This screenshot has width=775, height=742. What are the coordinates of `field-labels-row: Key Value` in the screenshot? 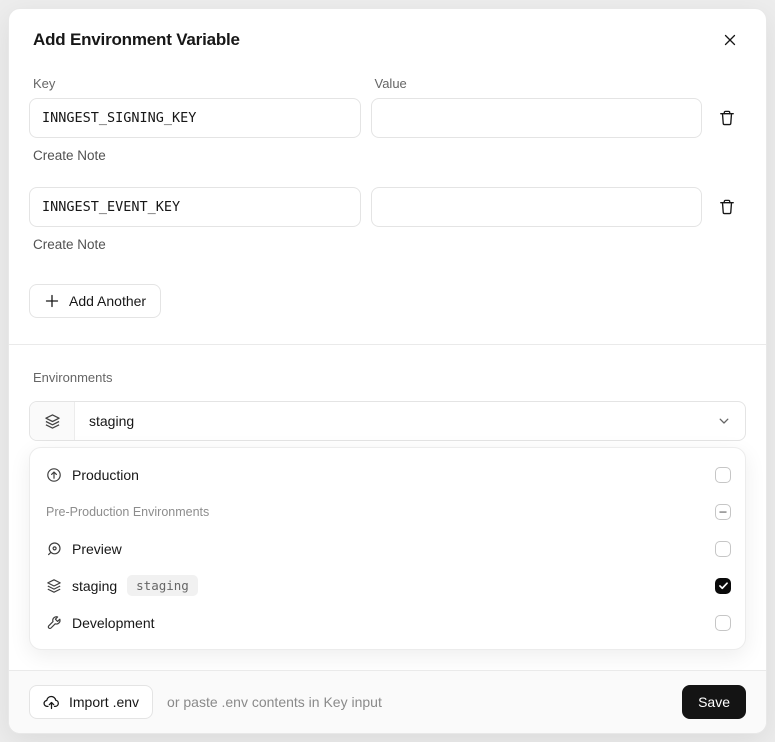 It's located at (385, 83).